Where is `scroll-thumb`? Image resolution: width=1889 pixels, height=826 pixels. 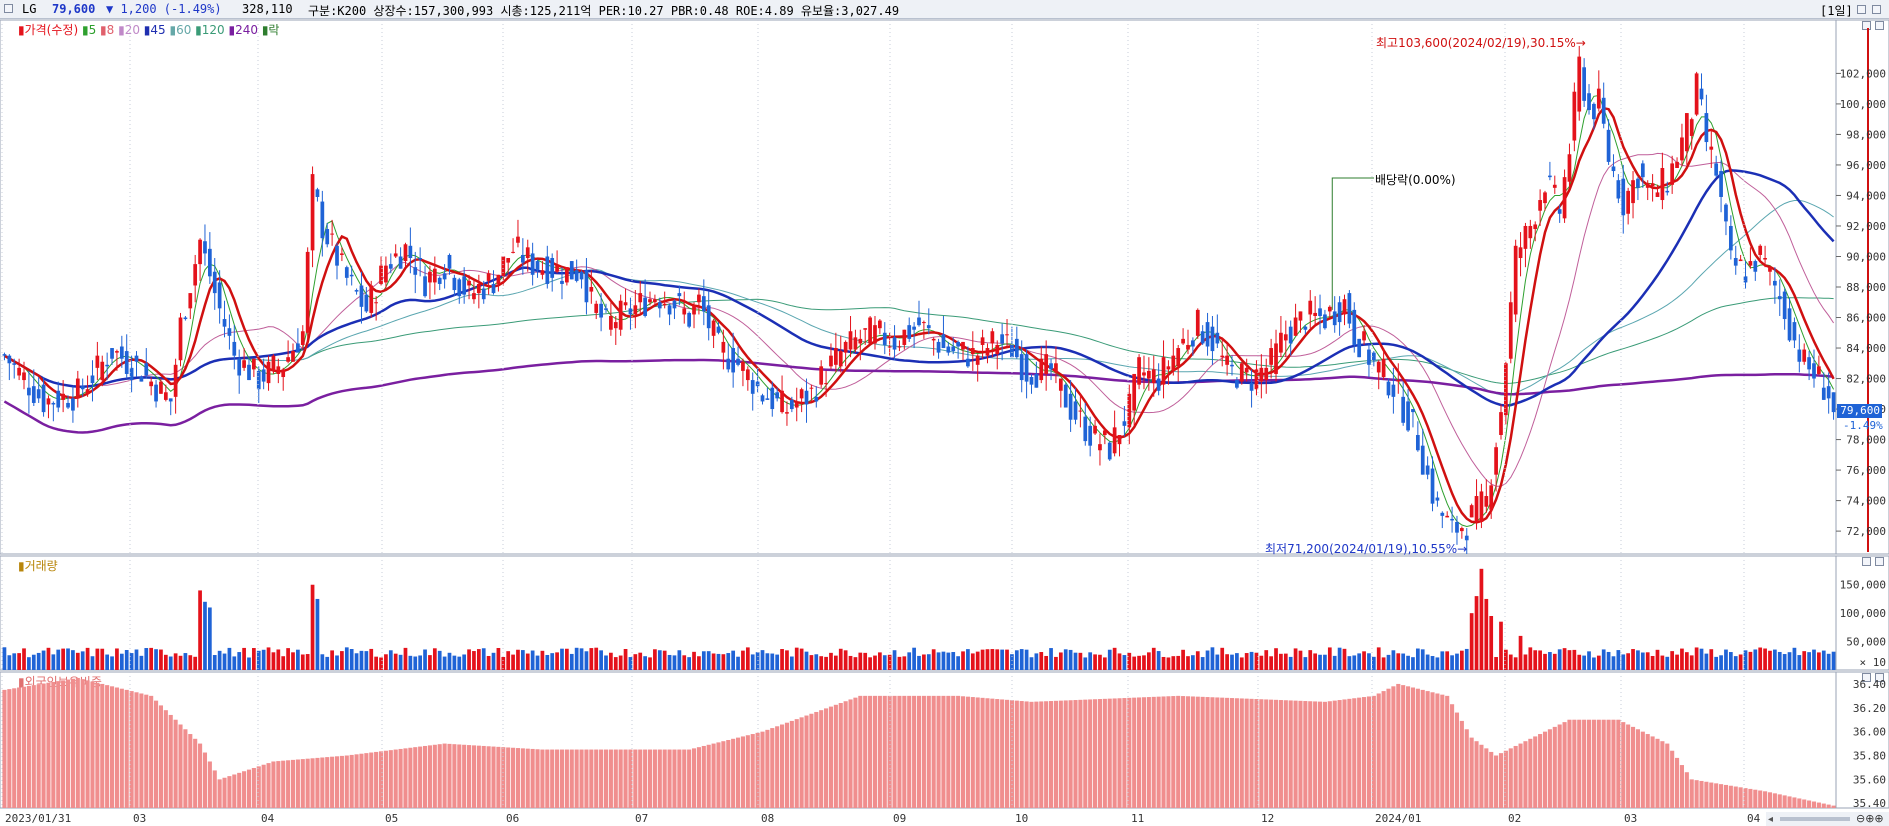 scroll-thumb is located at coordinates (1815, 819).